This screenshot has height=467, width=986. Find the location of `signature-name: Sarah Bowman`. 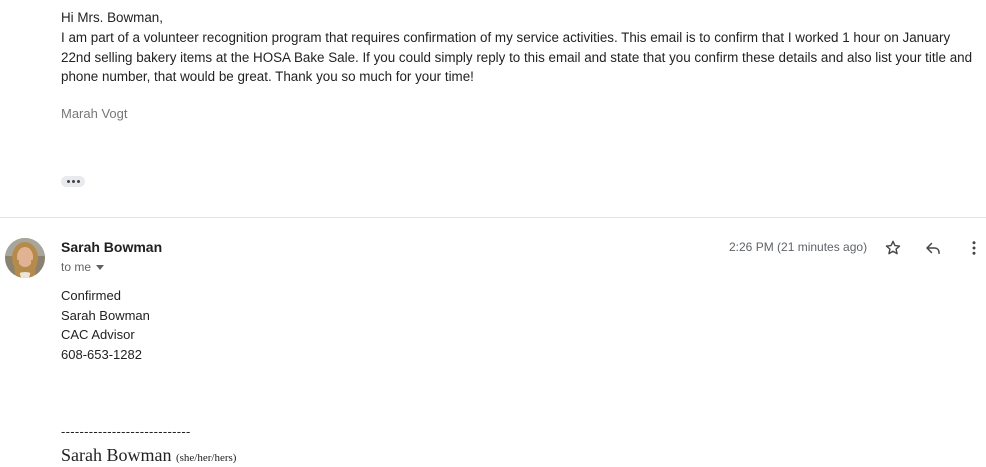

signature-name: Sarah Bowman is located at coordinates (116, 455).